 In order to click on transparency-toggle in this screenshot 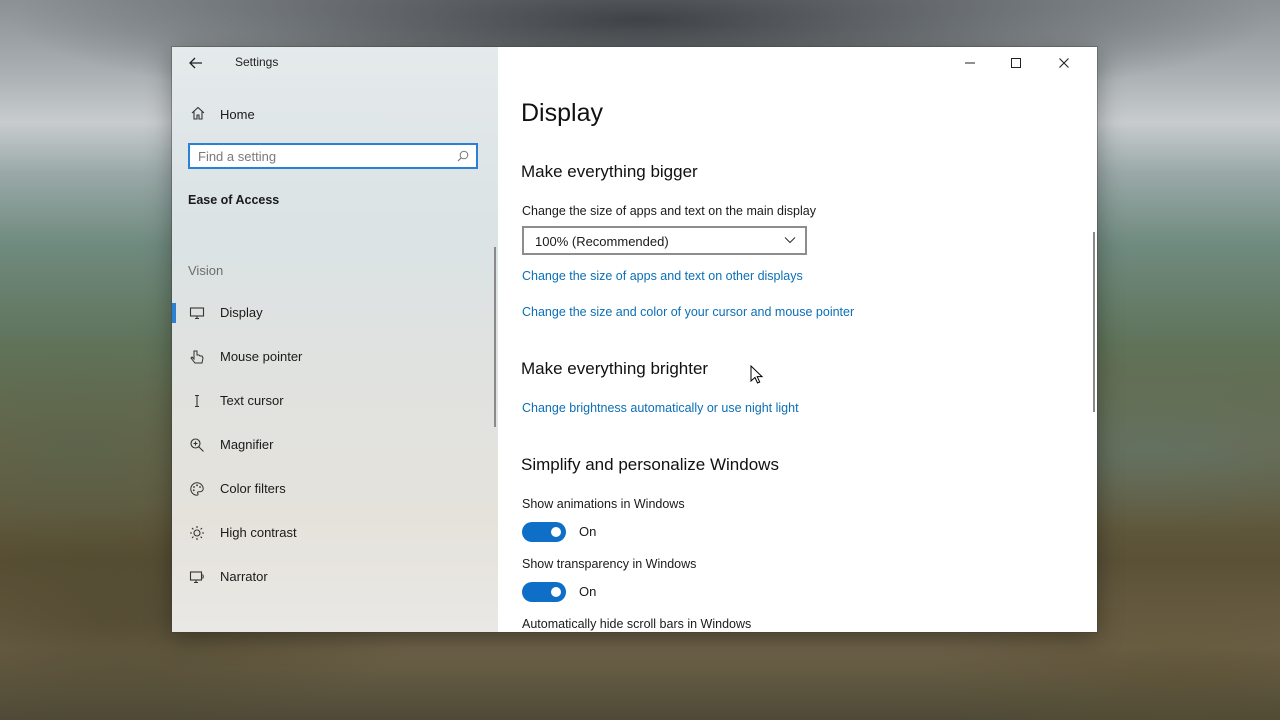, I will do `click(544, 592)`.